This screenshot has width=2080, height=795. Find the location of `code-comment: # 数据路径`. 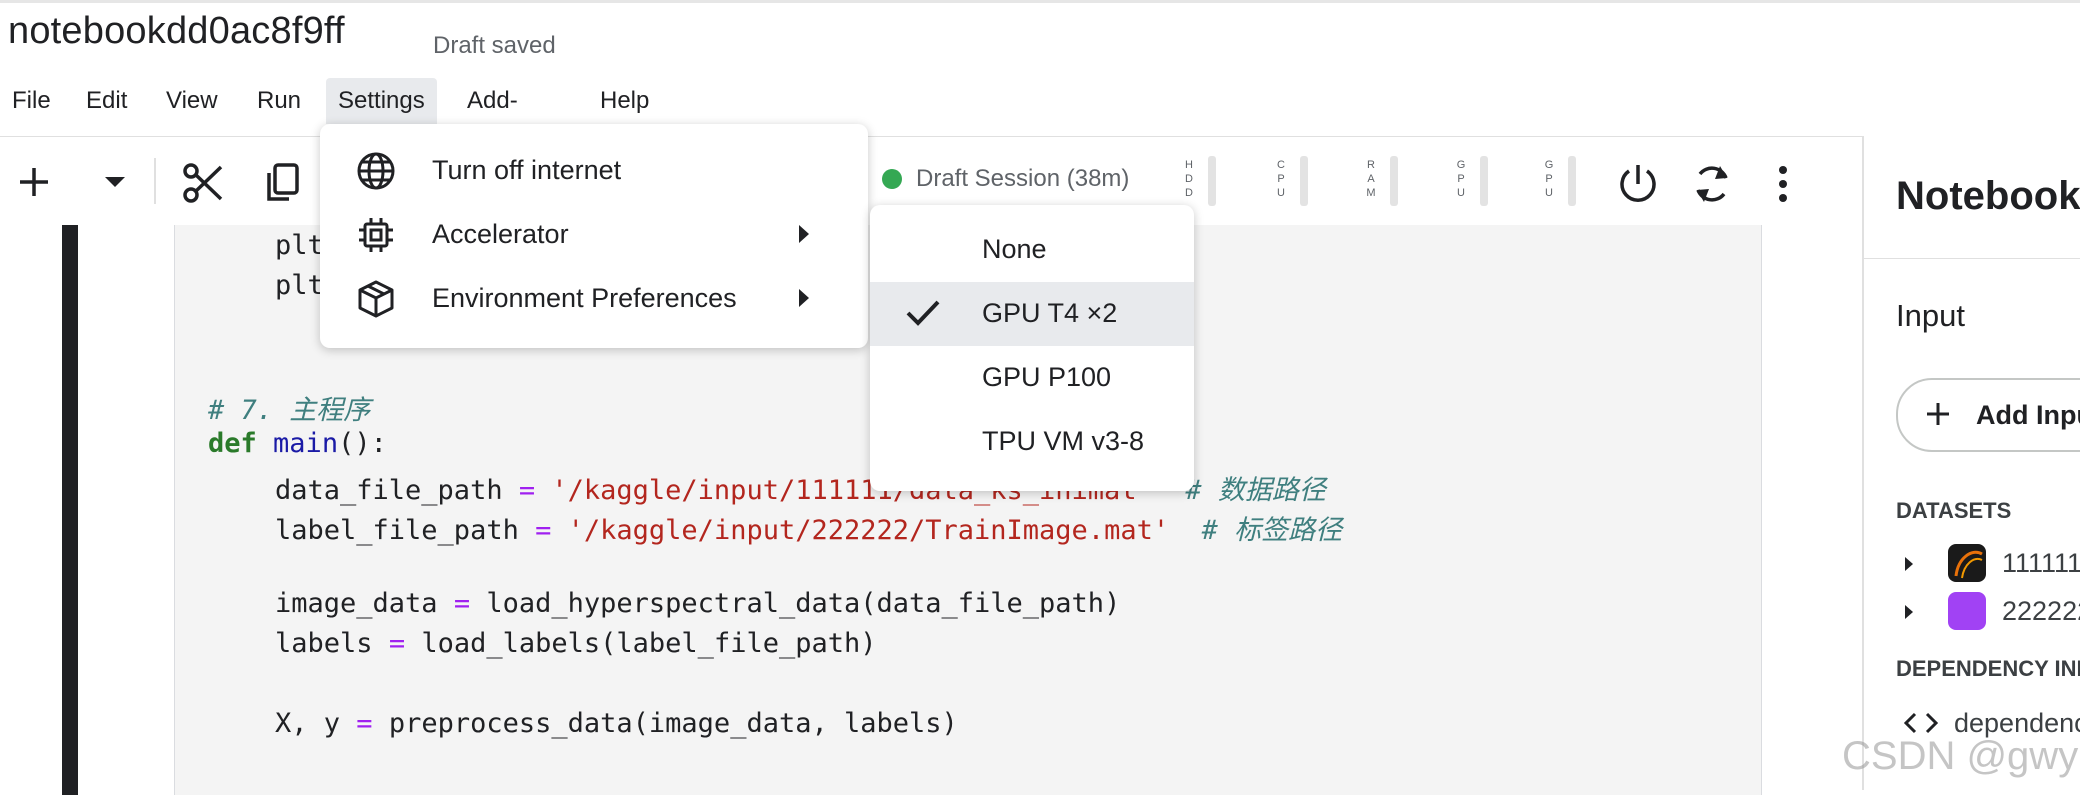

code-comment: # 数据路径 is located at coordinates (1255, 490).